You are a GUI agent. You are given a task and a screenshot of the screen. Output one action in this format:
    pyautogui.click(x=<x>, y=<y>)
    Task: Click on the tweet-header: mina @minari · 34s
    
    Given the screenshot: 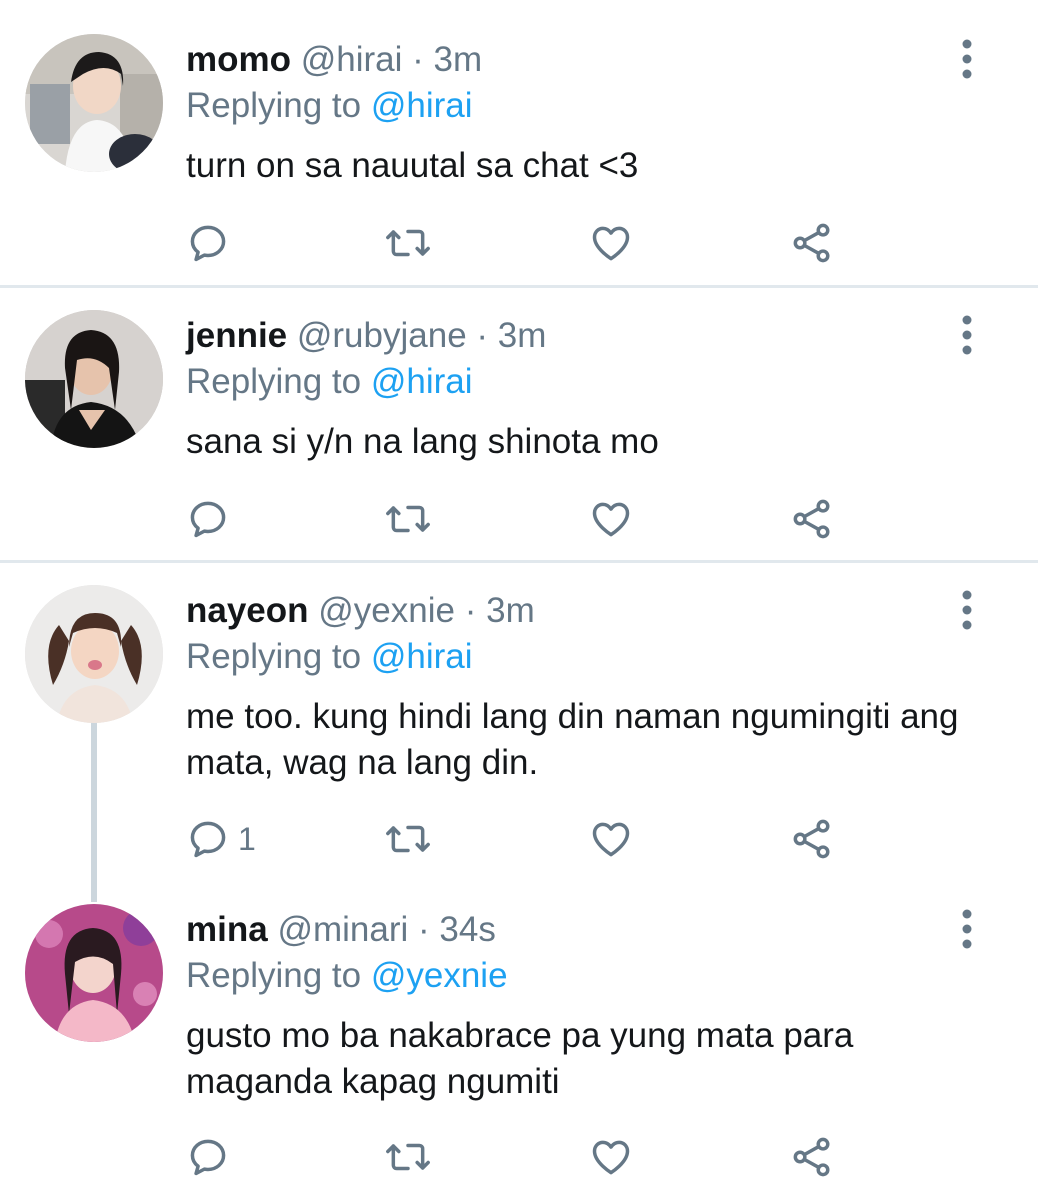 What is the action you would take?
    pyautogui.click(x=341, y=930)
    